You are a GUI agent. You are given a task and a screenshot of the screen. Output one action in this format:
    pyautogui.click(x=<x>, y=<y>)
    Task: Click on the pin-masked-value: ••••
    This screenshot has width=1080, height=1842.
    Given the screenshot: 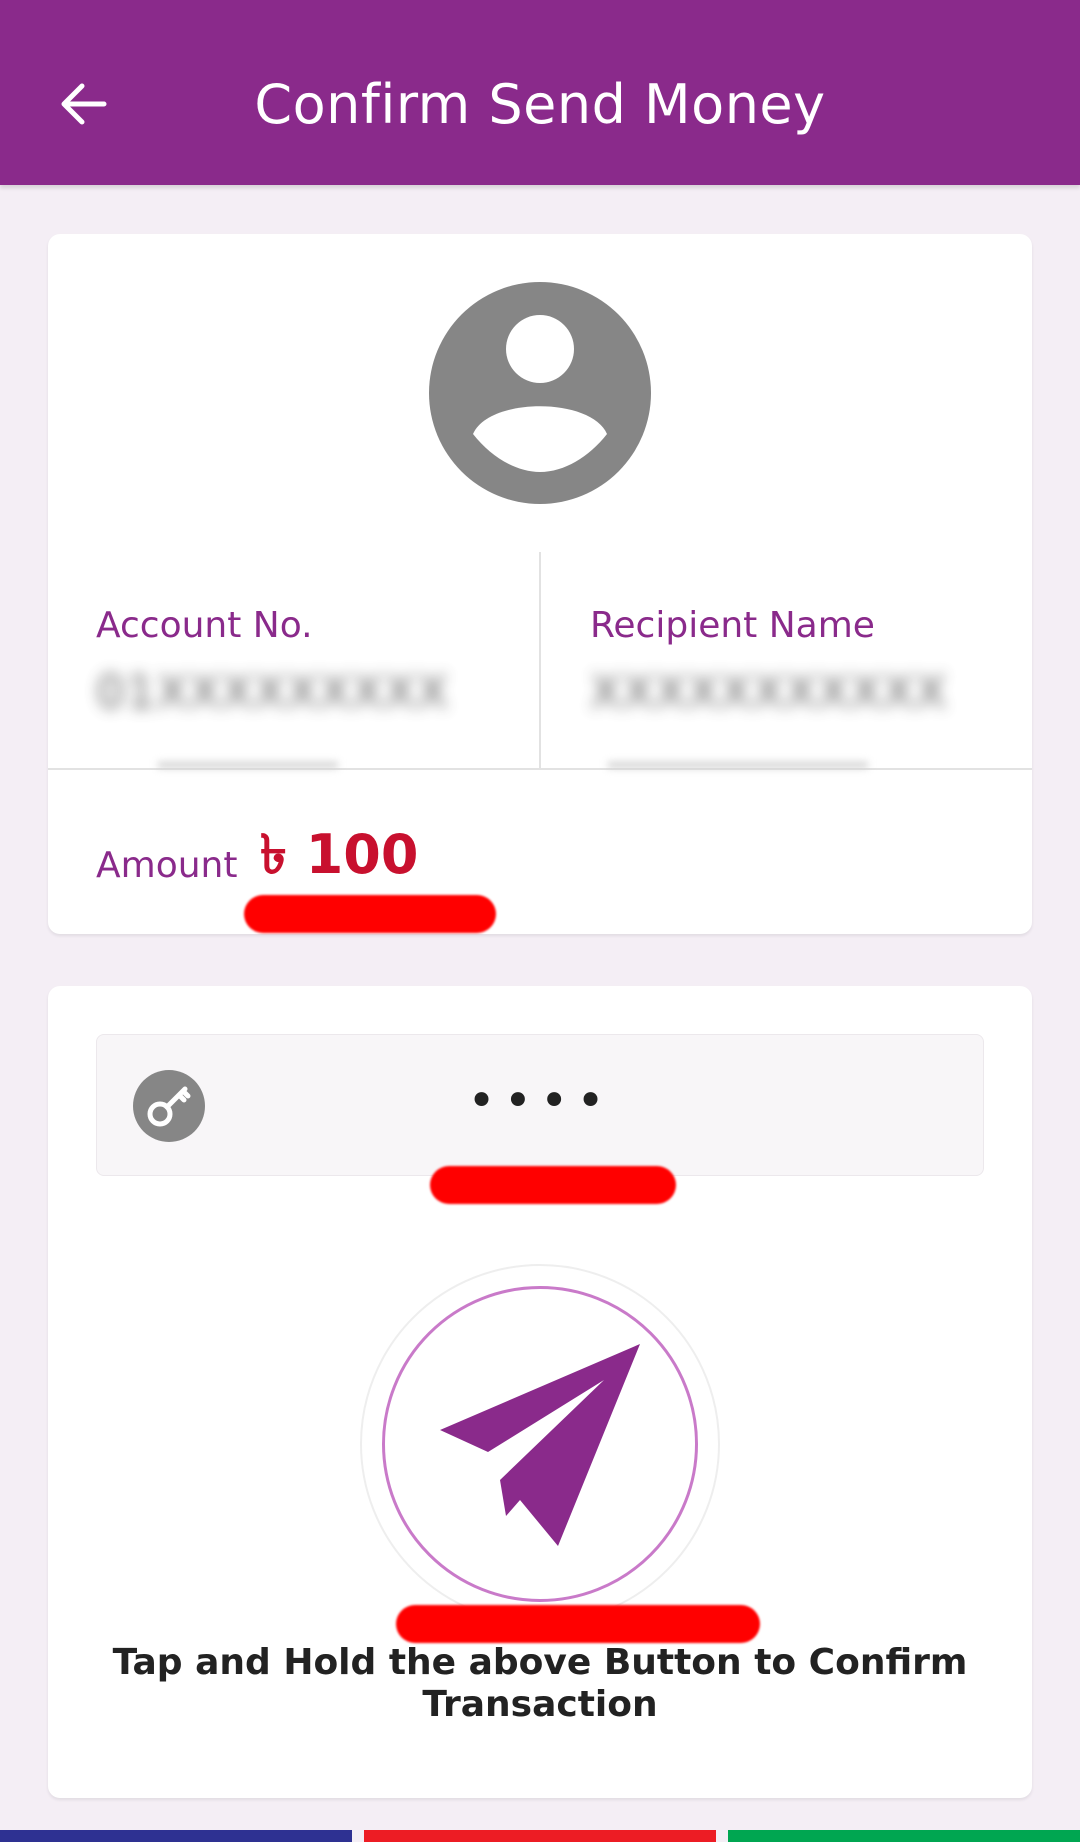 What is the action you would take?
    pyautogui.click(x=540, y=1101)
    